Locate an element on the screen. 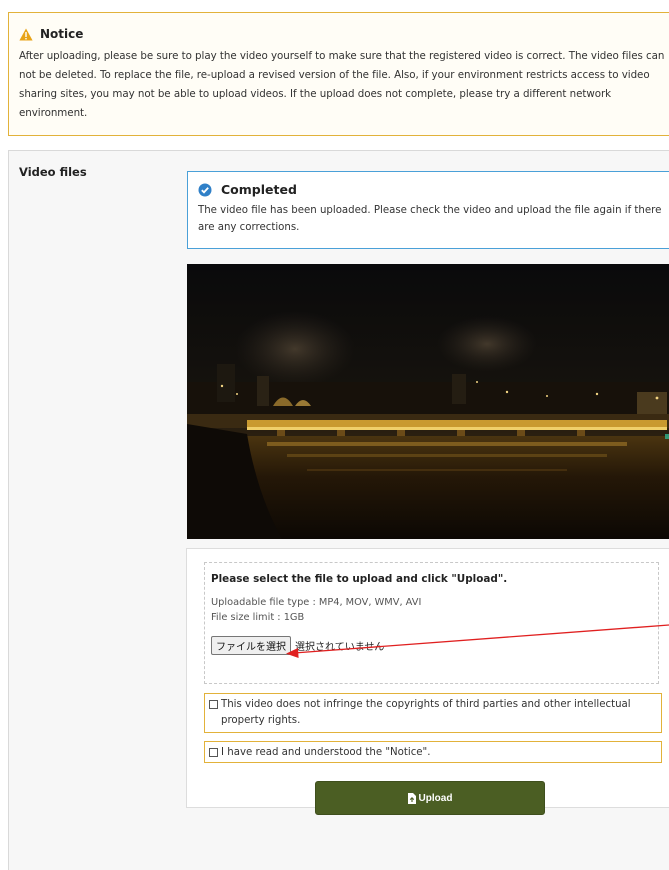  file-size-info: File size limit : 1GB is located at coordinates (258, 617).